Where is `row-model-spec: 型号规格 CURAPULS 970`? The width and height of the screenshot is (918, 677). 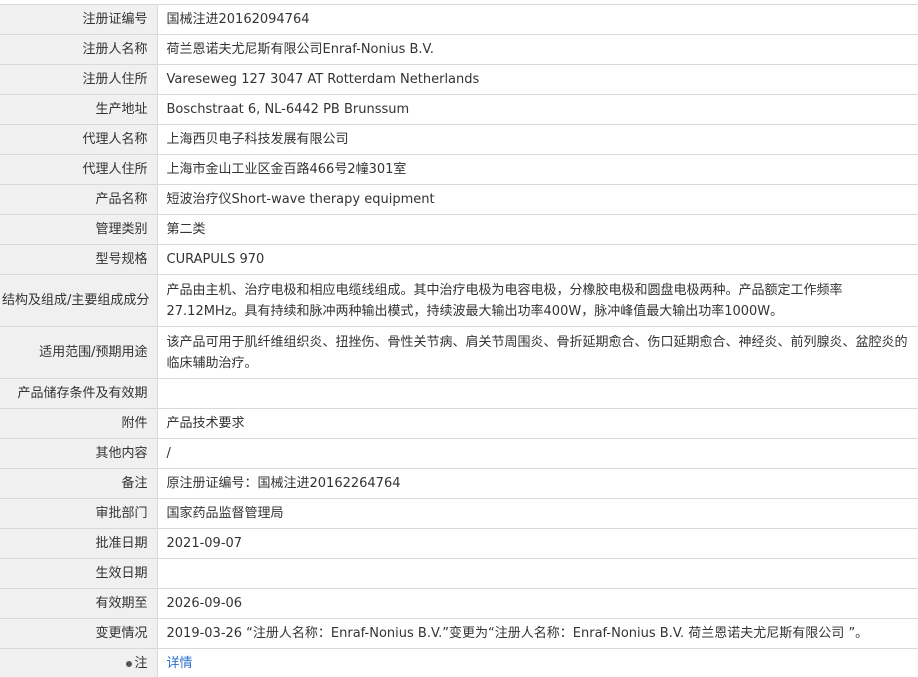 row-model-spec: 型号规格 CURAPULS 970 is located at coordinates (459, 259).